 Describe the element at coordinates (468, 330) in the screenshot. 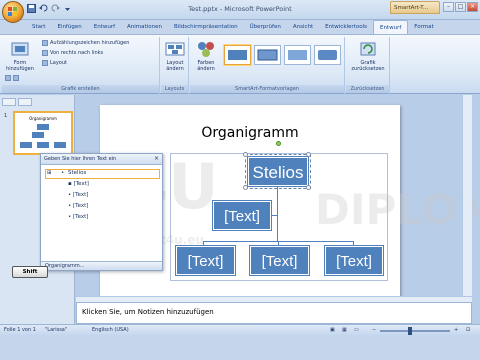

I see `fit-slide-icon: ⊡` at that location.